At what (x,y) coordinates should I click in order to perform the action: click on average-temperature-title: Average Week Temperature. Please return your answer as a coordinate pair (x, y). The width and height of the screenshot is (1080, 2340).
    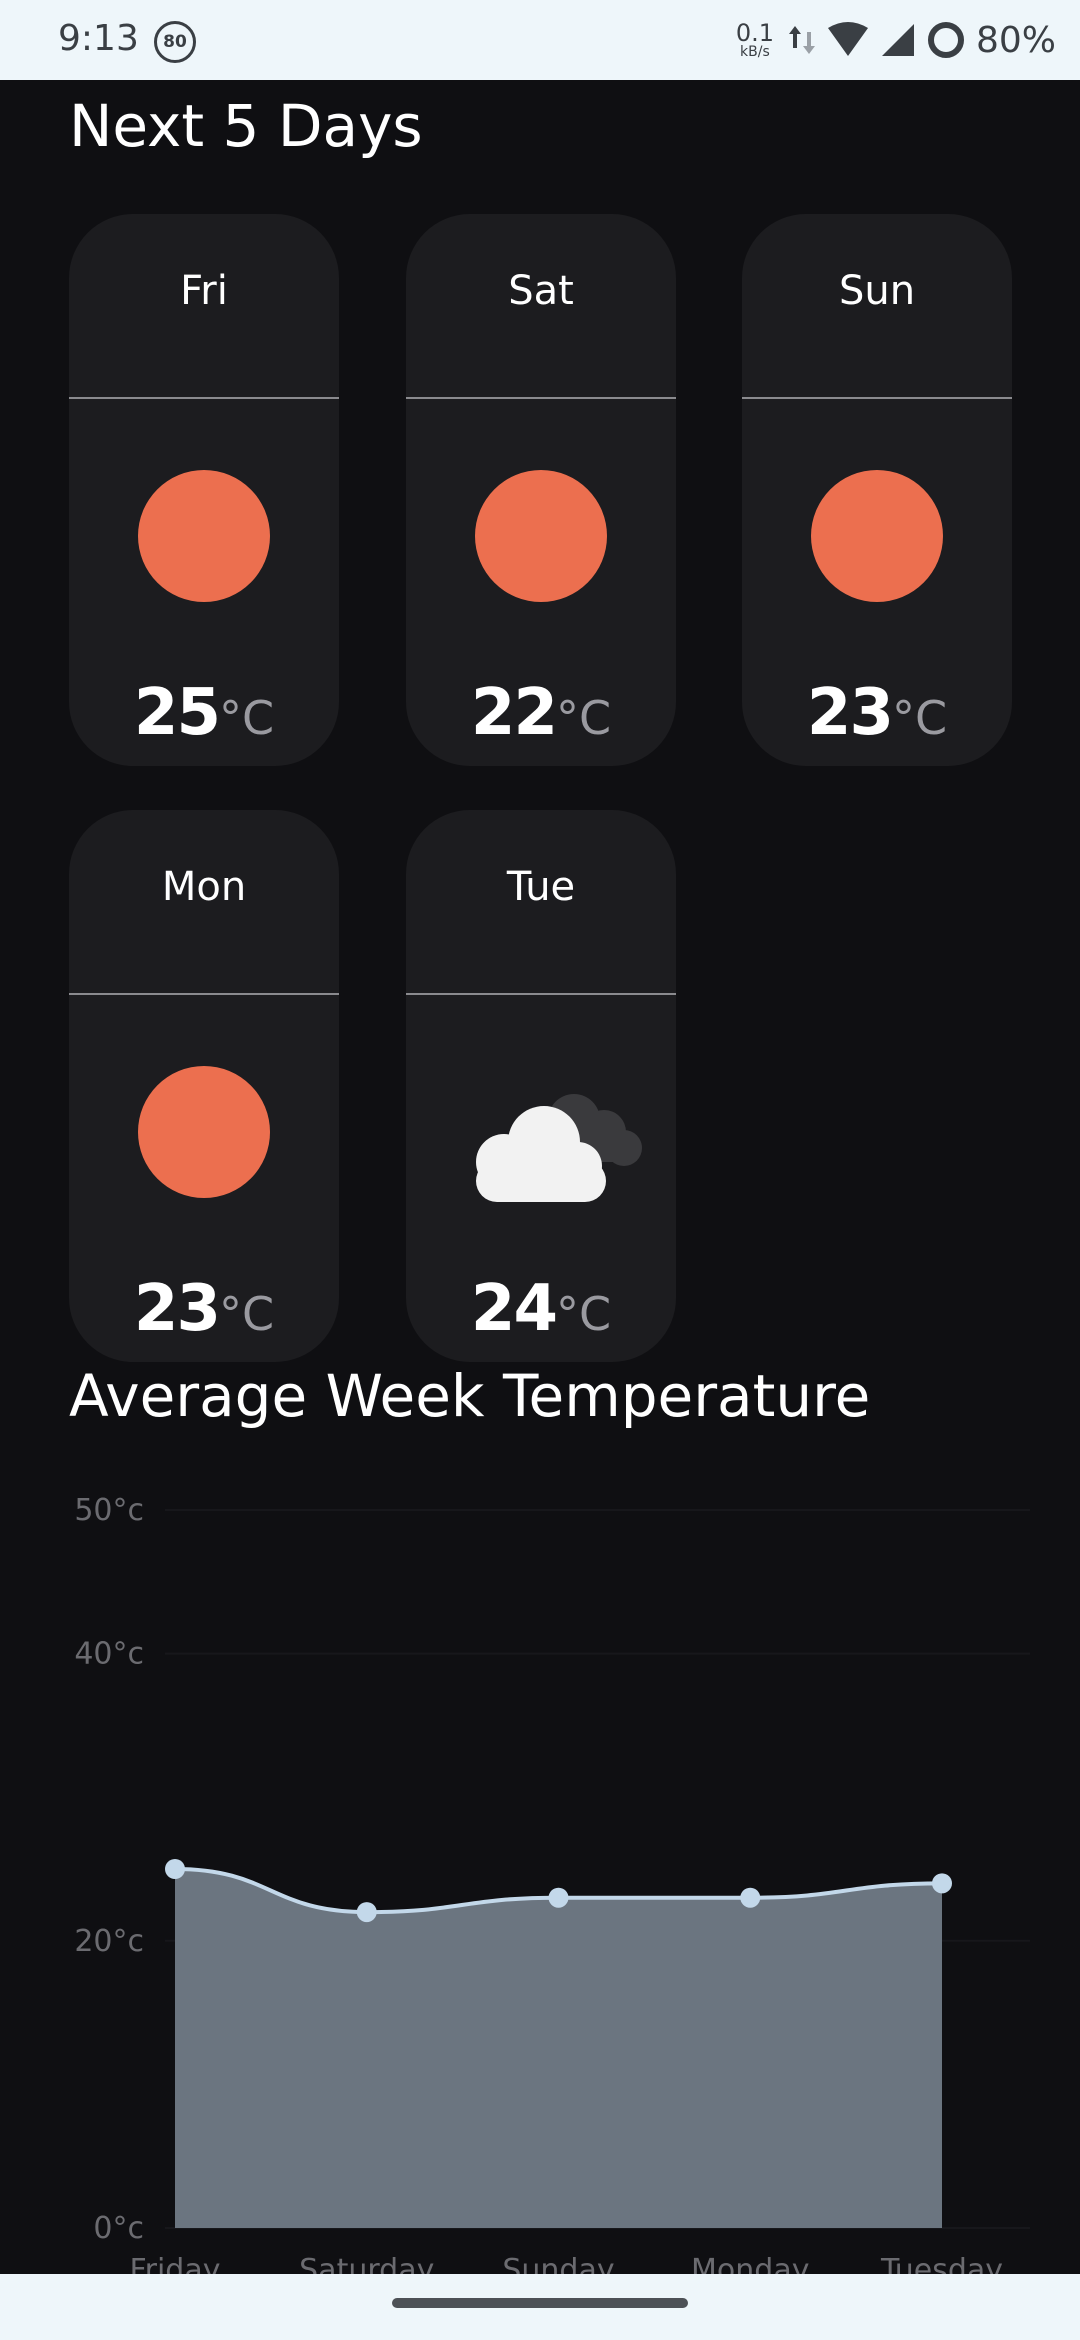
    Looking at the image, I should click on (470, 1396).